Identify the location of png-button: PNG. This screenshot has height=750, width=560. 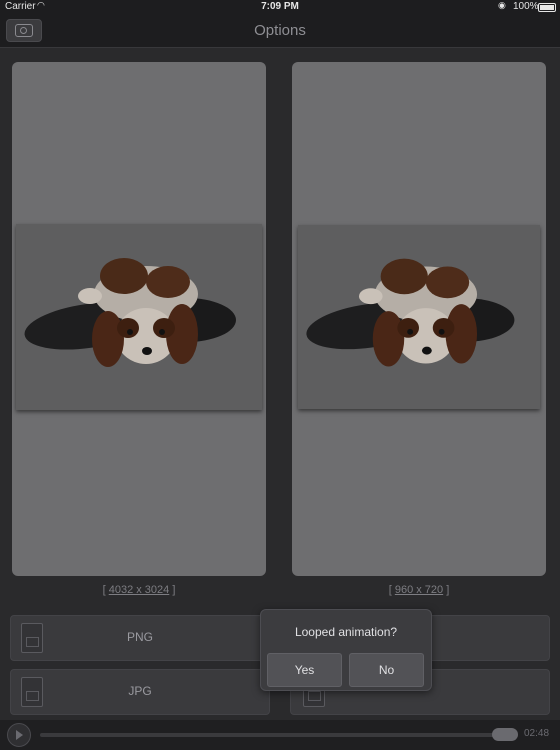
(140, 638).